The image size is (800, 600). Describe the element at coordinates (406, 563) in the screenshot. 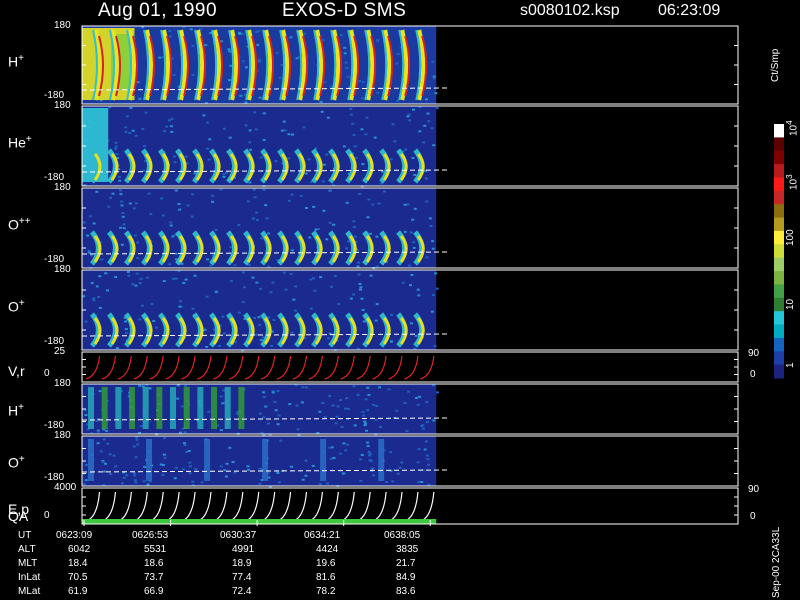

I see `ephemeris-cell: 21.7` at that location.